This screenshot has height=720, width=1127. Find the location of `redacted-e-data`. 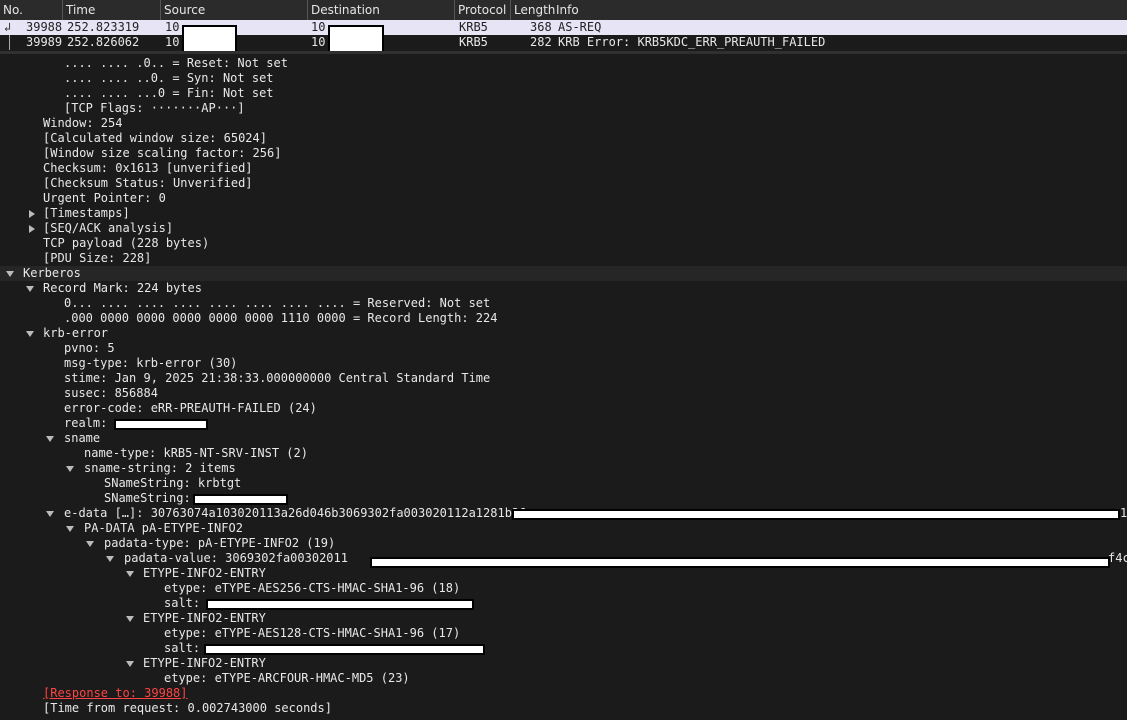

redacted-e-data is located at coordinates (816, 514).